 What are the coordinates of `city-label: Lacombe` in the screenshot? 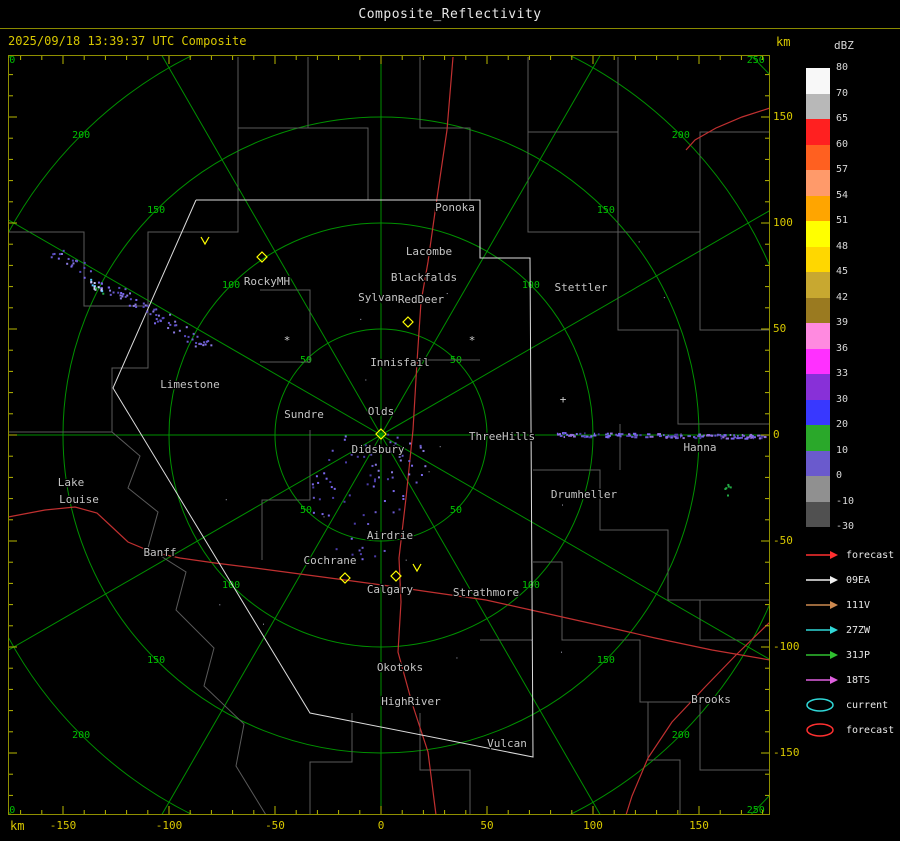 It's located at (429, 251).